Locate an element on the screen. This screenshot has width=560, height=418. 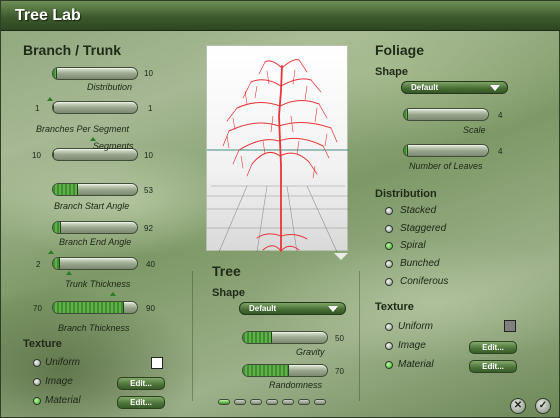
distribution-spiral-radio is located at coordinates (389, 246).